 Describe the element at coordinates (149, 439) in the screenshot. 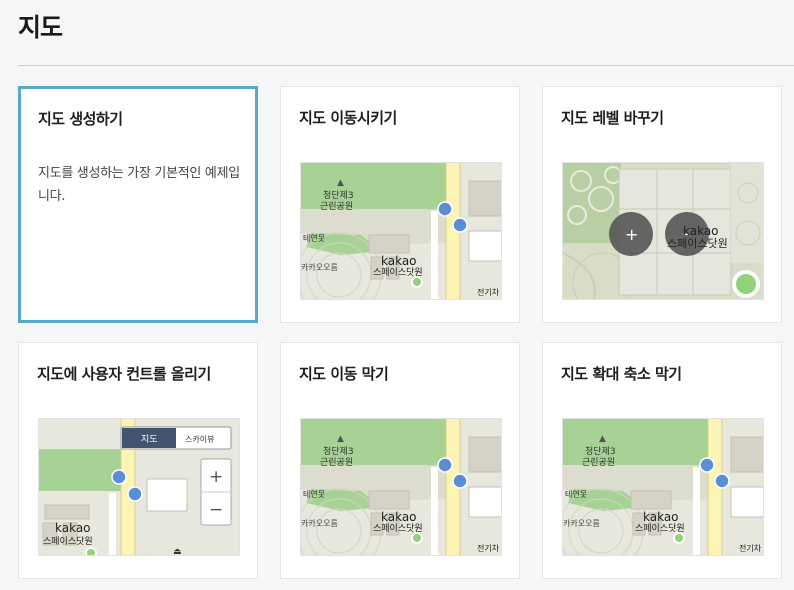

I see `map-type-map-label: 지도` at that location.